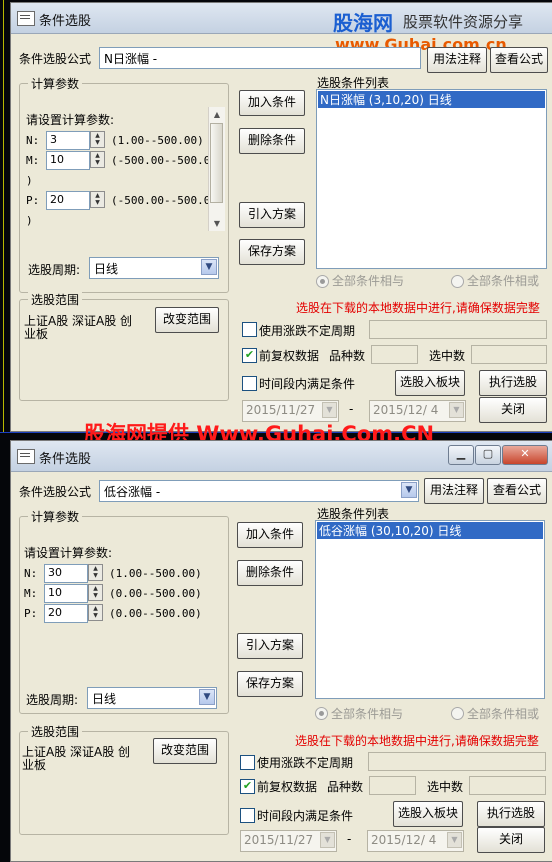  Describe the element at coordinates (288, 841) in the screenshot. I see `date-from-picker: 2015/11/27 ▼` at that location.